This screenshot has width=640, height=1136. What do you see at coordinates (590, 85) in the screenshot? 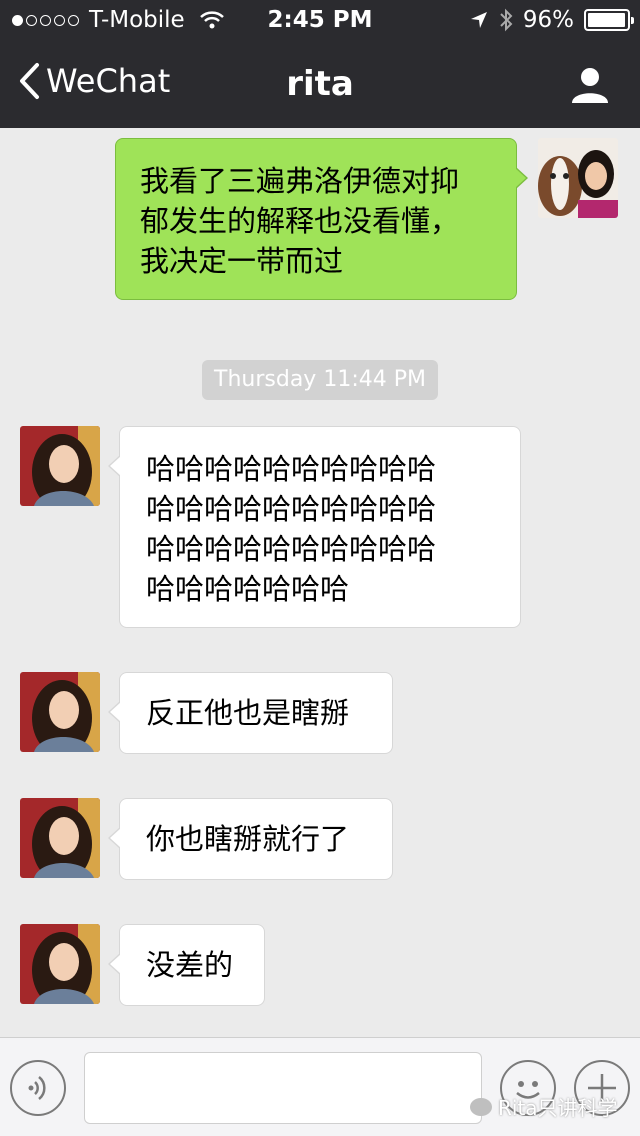
I see `person-icon` at bounding box center [590, 85].